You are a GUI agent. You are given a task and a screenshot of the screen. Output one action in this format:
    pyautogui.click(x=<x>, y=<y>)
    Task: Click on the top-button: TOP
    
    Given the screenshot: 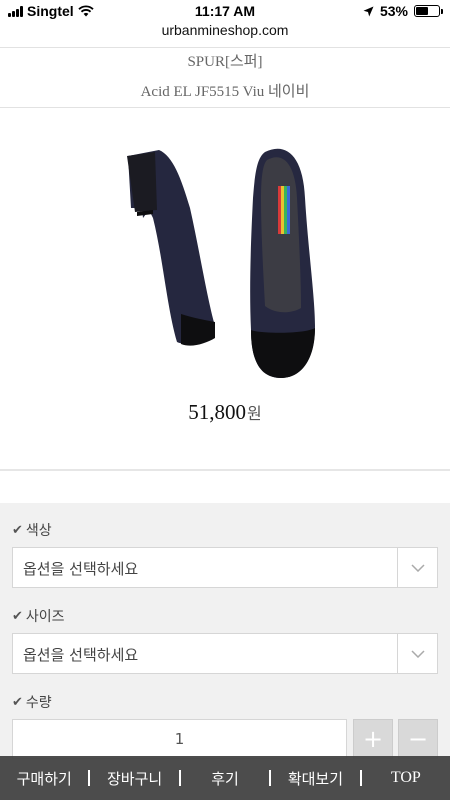 What is the action you would take?
    pyautogui.click(x=406, y=778)
    